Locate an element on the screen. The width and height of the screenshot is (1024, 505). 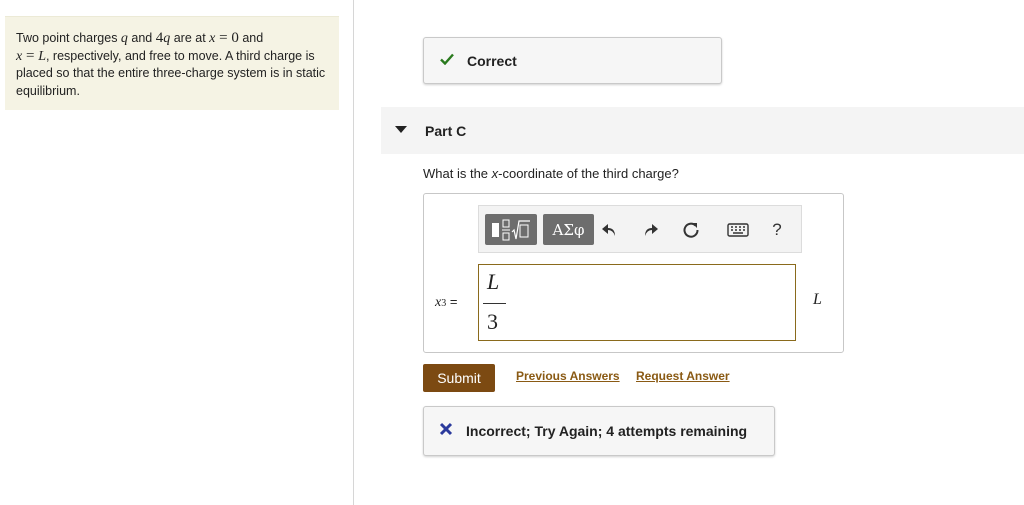
fraction-denominator: 3 is located at coordinates (492, 321).